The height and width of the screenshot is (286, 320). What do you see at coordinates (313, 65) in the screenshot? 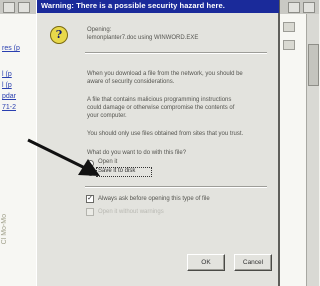
I see `scrollbar-thumb` at bounding box center [313, 65].